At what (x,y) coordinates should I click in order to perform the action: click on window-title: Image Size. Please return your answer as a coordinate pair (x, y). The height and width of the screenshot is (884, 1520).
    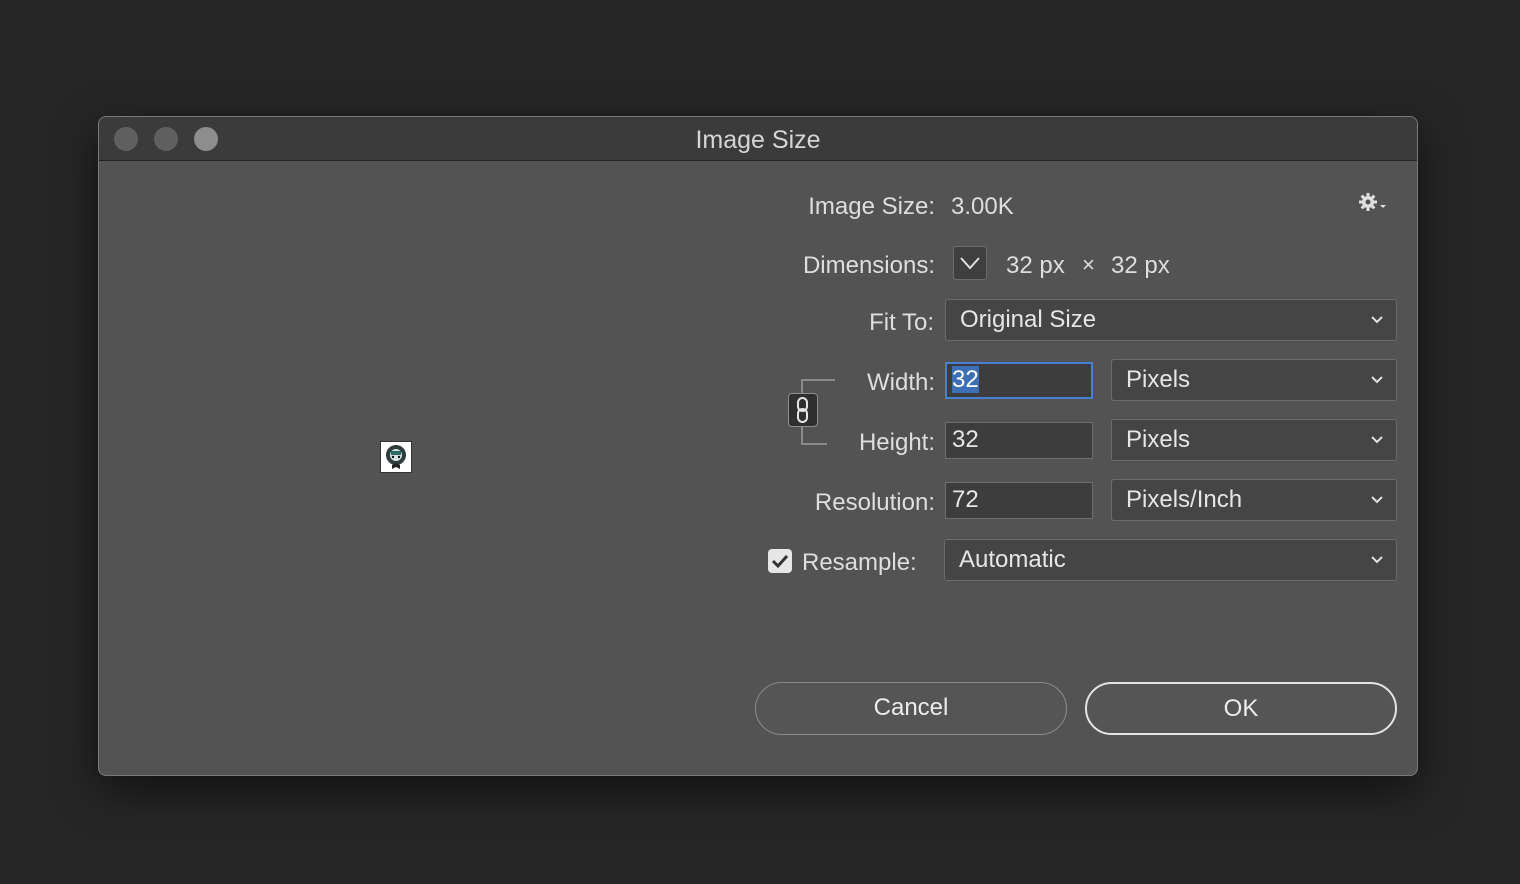
    Looking at the image, I should click on (758, 140).